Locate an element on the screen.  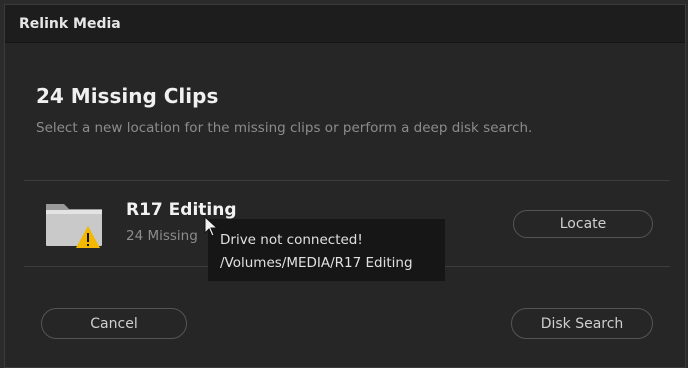
folder-warning-icon is located at coordinates (74, 224).